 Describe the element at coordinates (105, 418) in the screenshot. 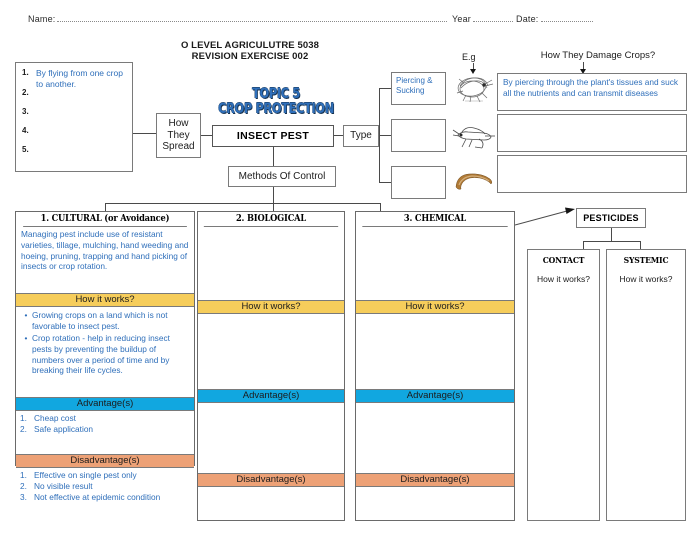

I see `ordered-item: 1. Cheap cost` at that location.